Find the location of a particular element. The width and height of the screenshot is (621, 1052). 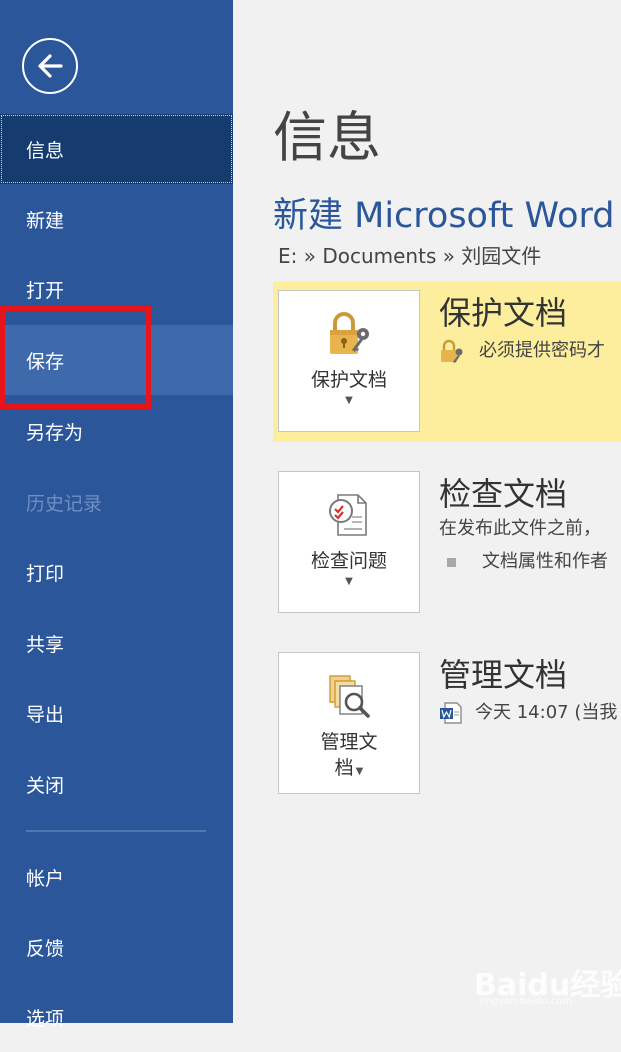

version-entry: 今天 14:07 (当我 is located at coordinates (528, 713).